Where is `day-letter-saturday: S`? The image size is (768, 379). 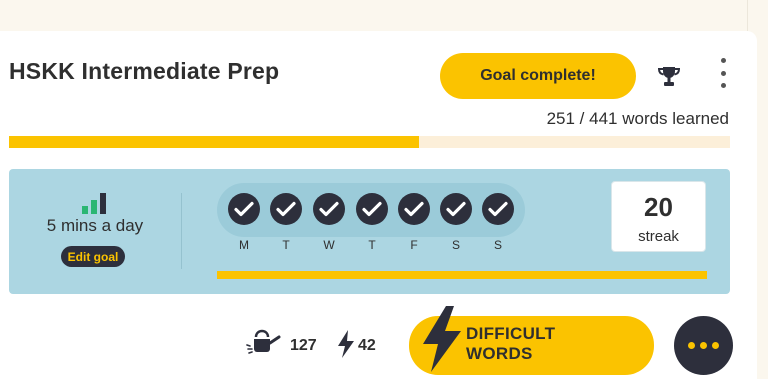
day-letter-saturday: S is located at coordinates (455, 245).